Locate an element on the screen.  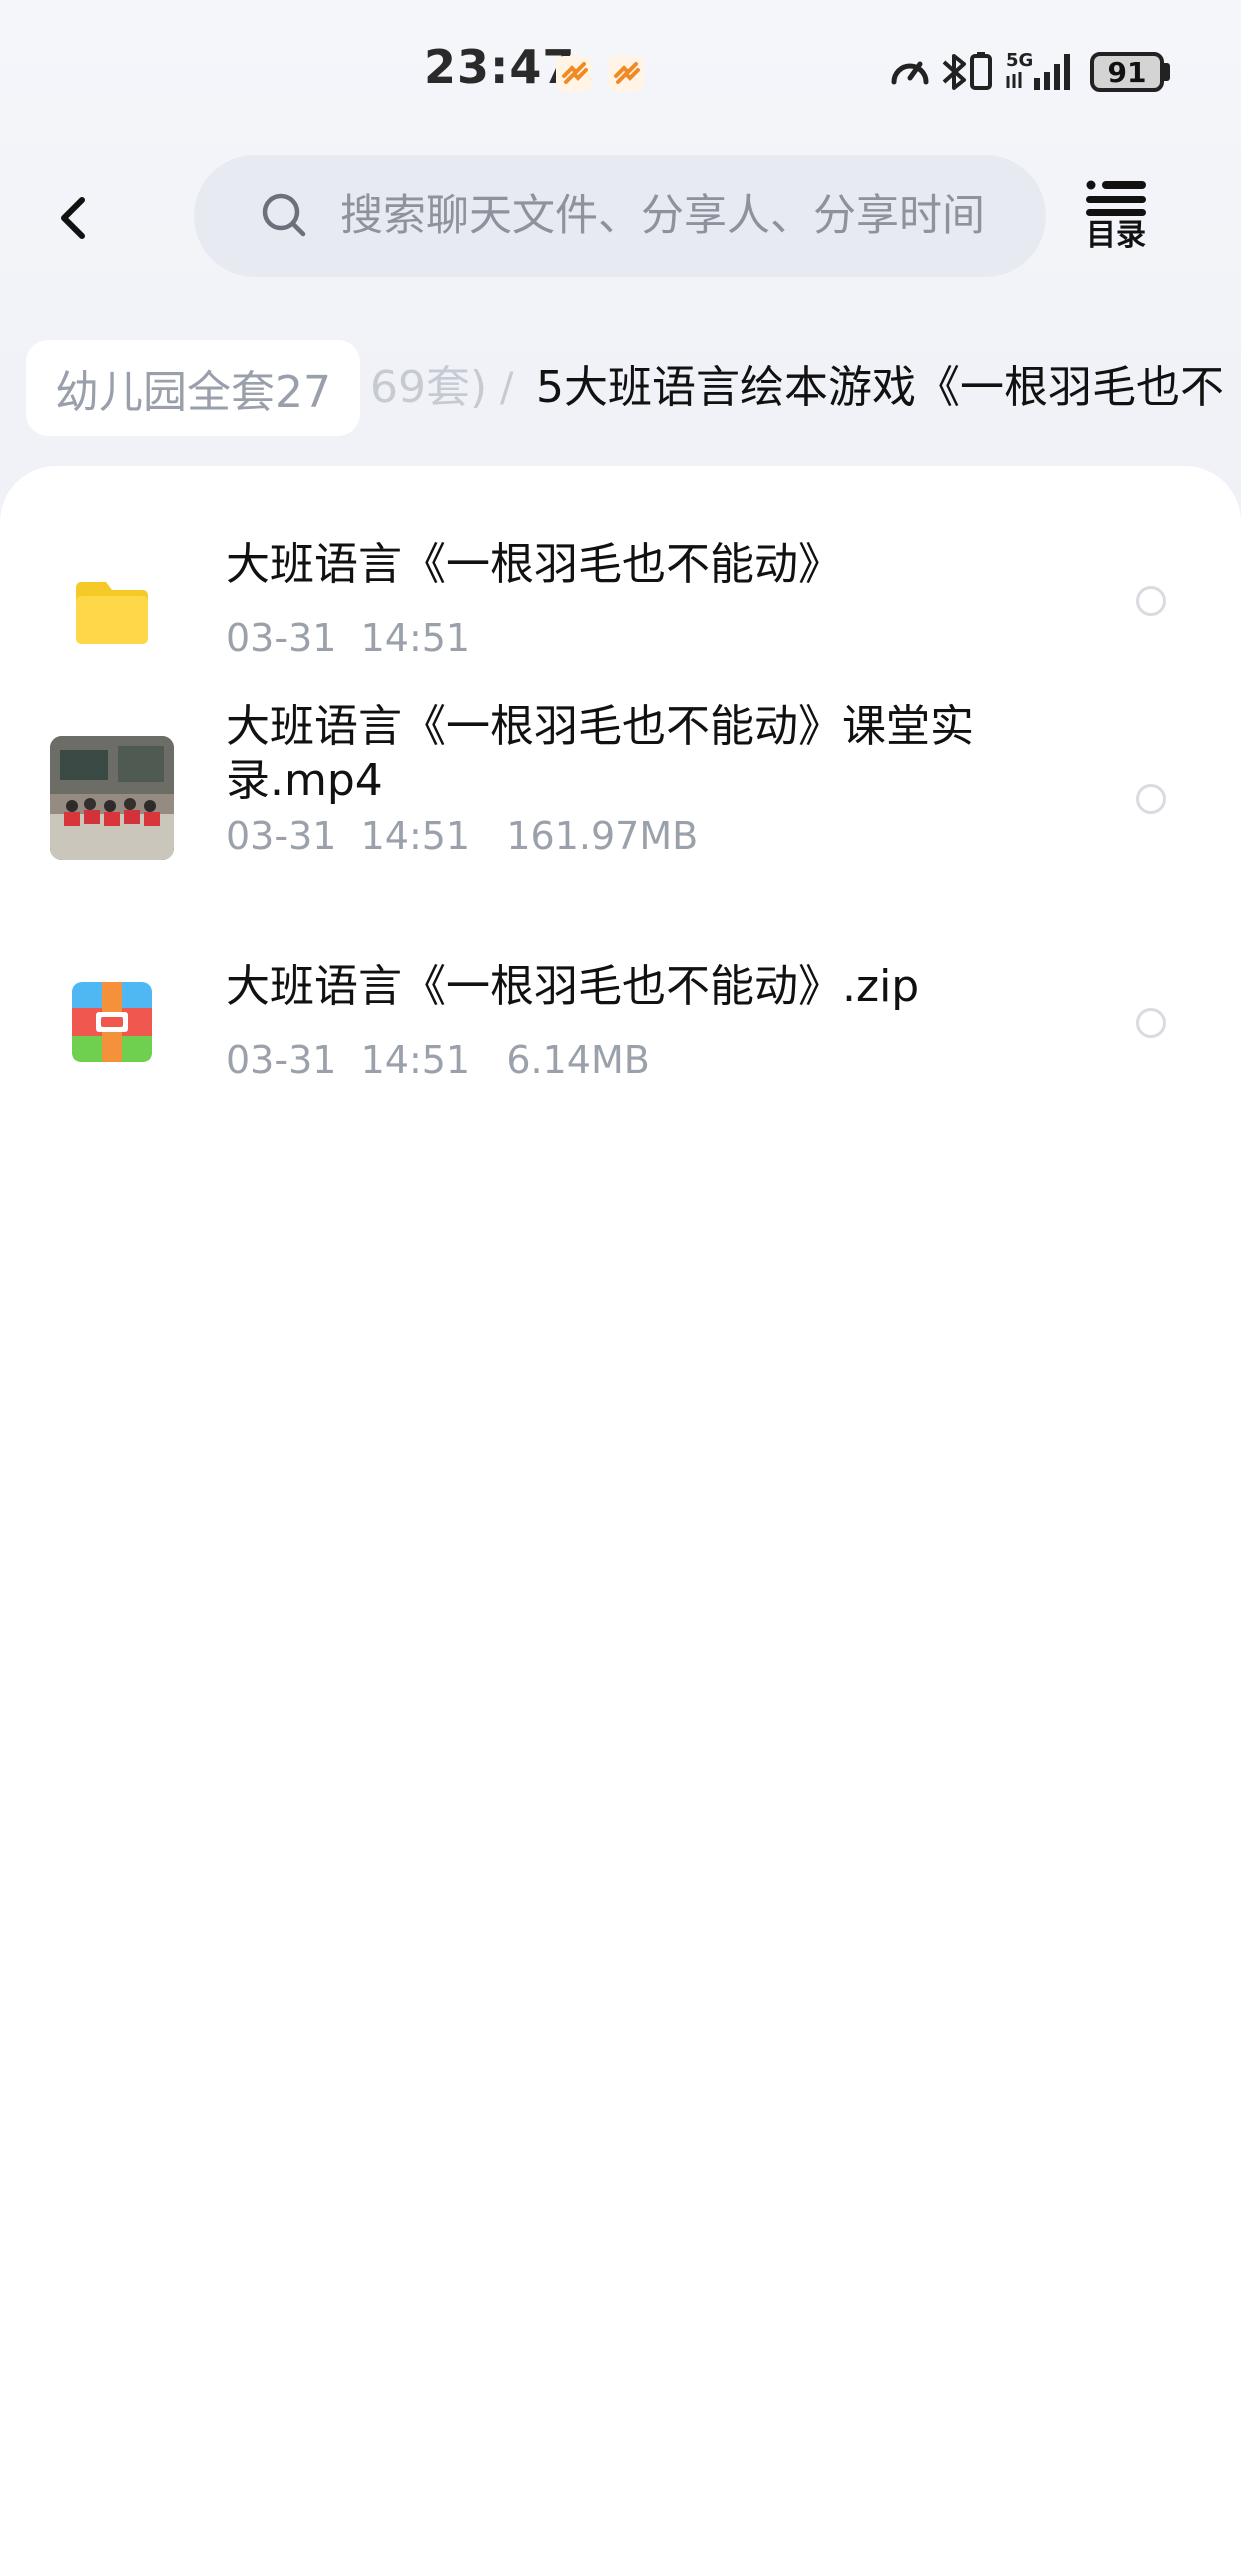
chevron-left-icon is located at coordinates (73, 218).